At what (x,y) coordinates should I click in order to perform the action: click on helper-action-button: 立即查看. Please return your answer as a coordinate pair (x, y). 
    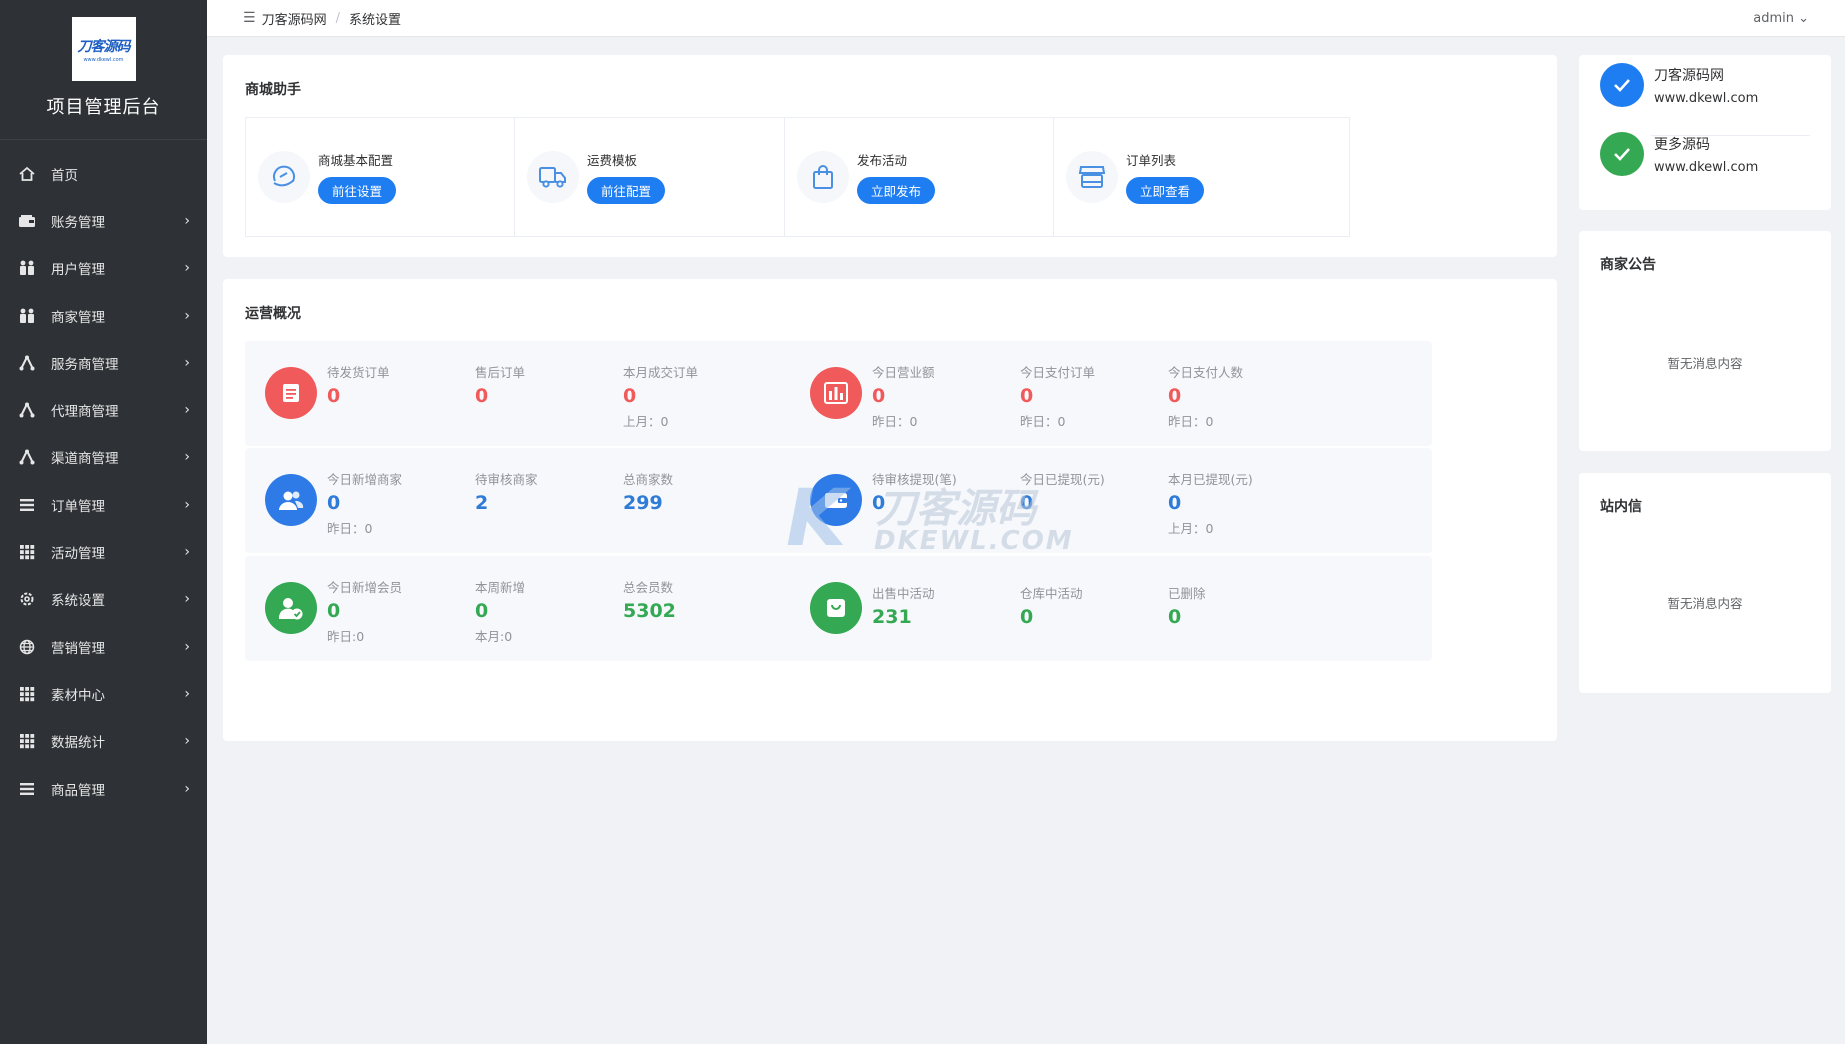
    Looking at the image, I should click on (1165, 190).